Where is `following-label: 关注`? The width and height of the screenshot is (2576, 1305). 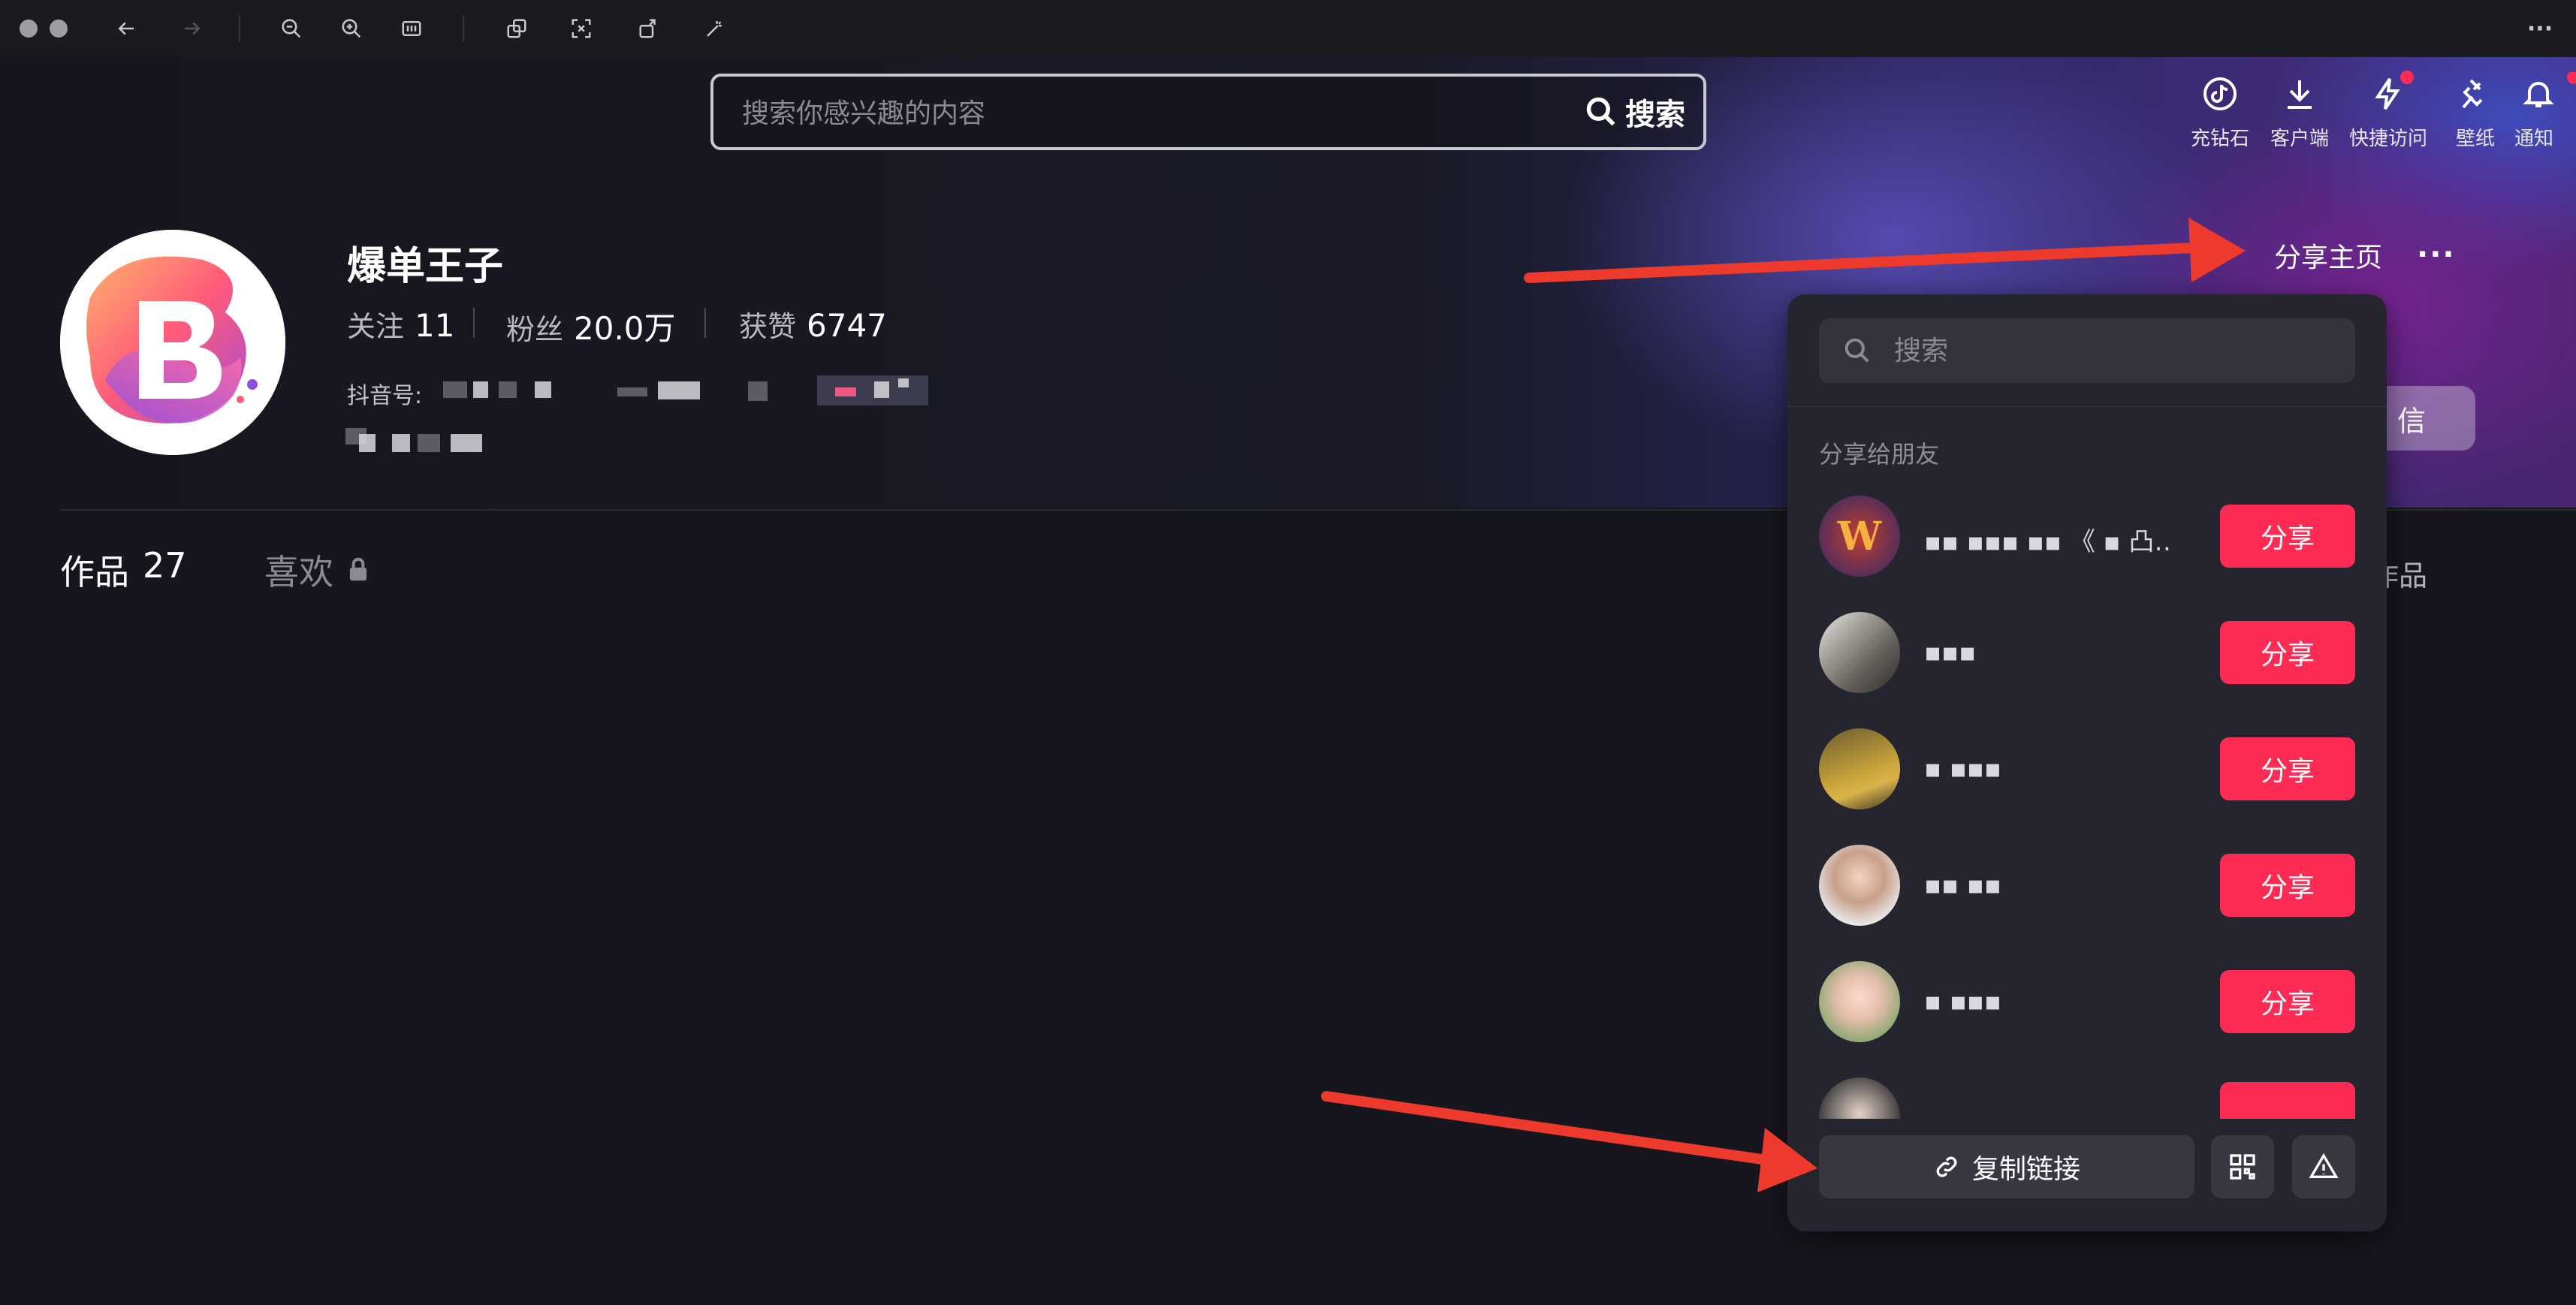
following-label: 关注 is located at coordinates (376, 326).